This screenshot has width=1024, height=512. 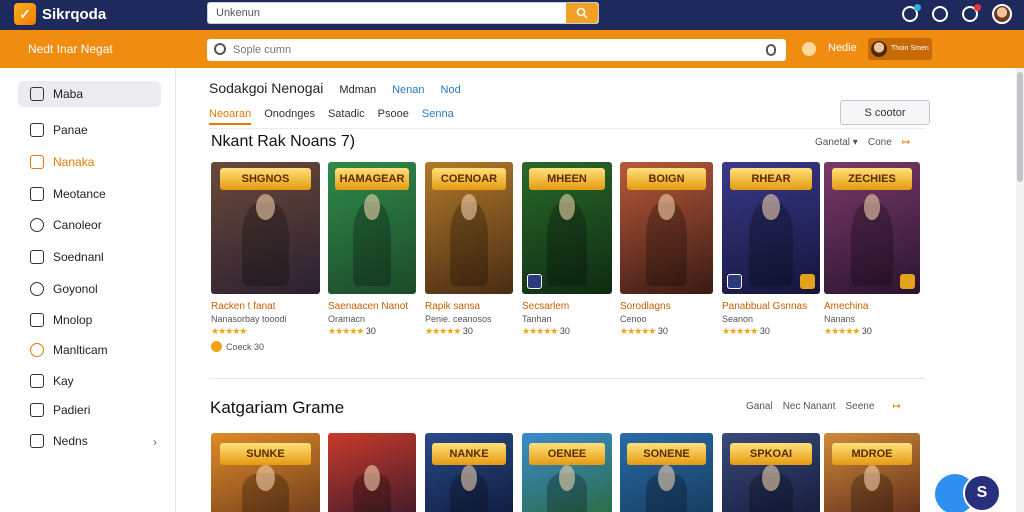 What do you see at coordinates (408, 90) in the screenshot?
I see `title-link-1: Nenan` at bounding box center [408, 90].